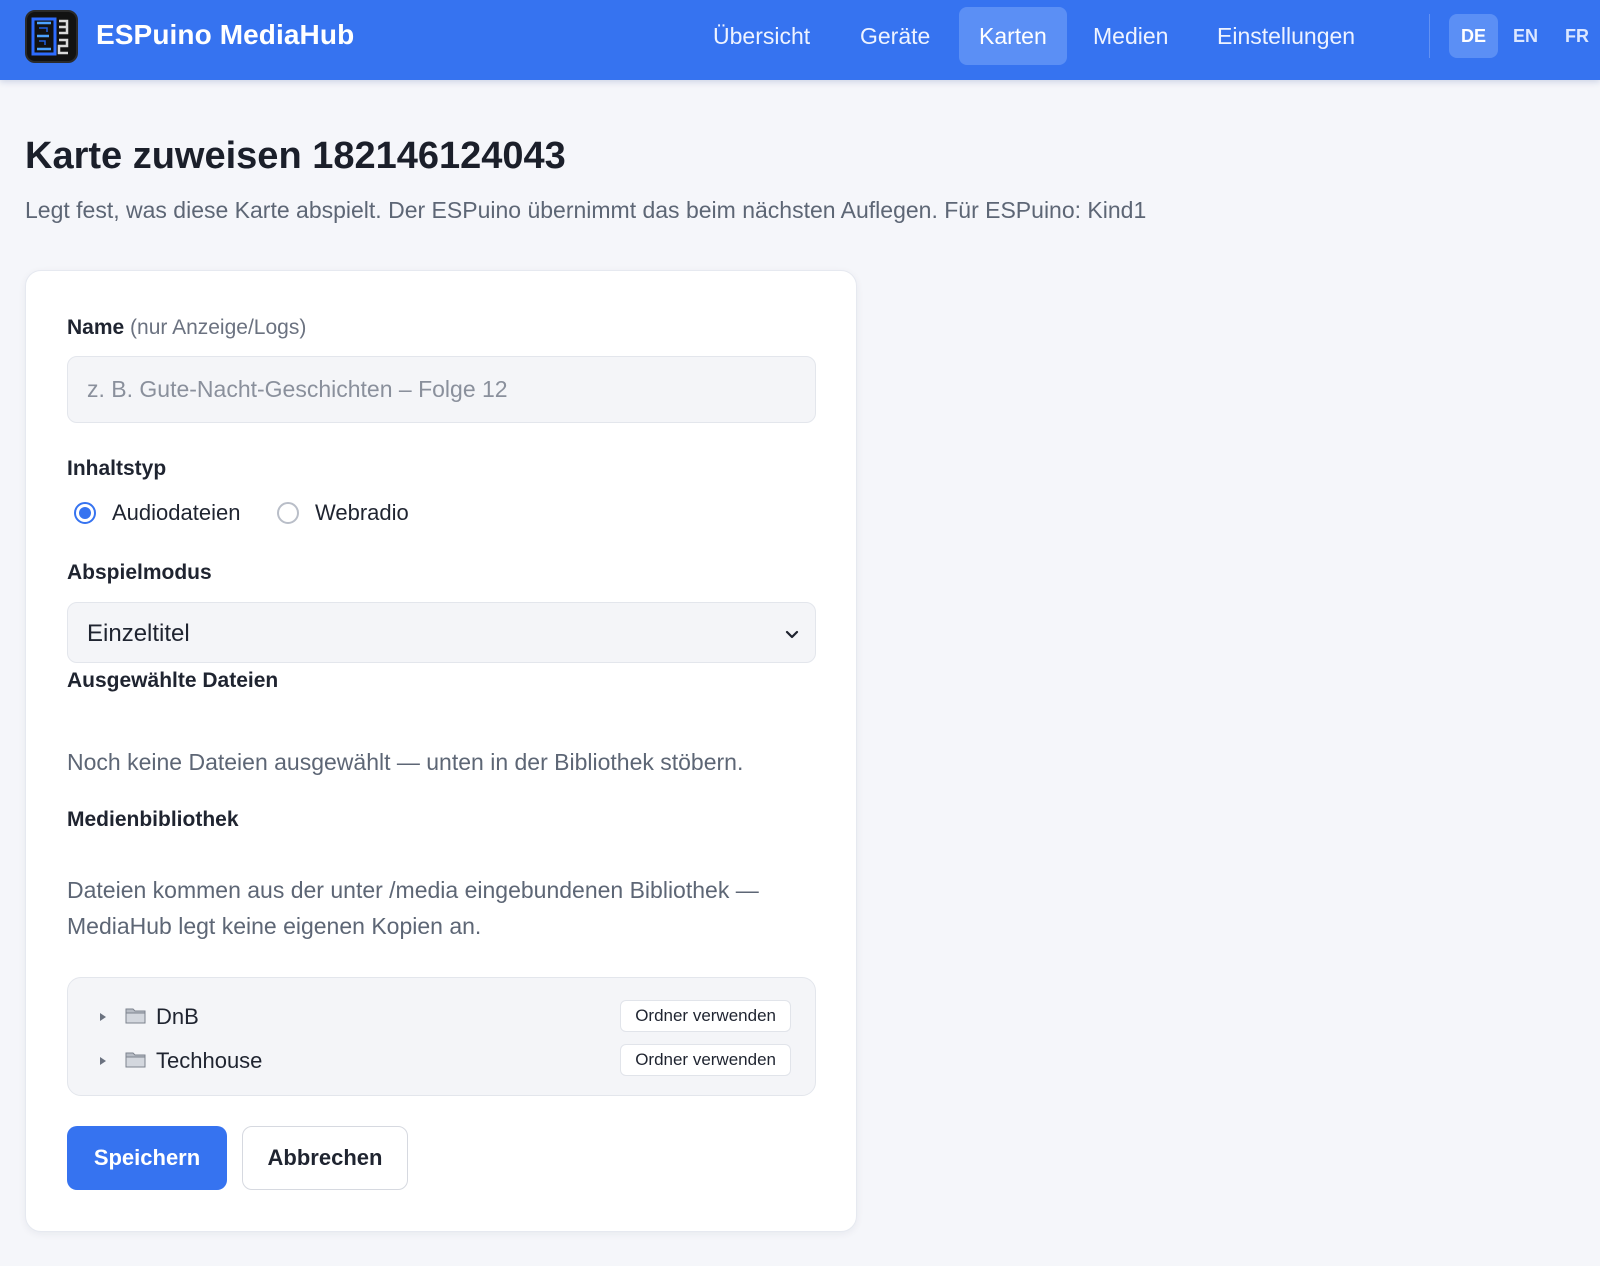 The height and width of the screenshot is (1266, 1600). What do you see at coordinates (325, 1158) in the screenshot?
I see `cancel-button: Abbrechen` at bounding box center [325, 1158].